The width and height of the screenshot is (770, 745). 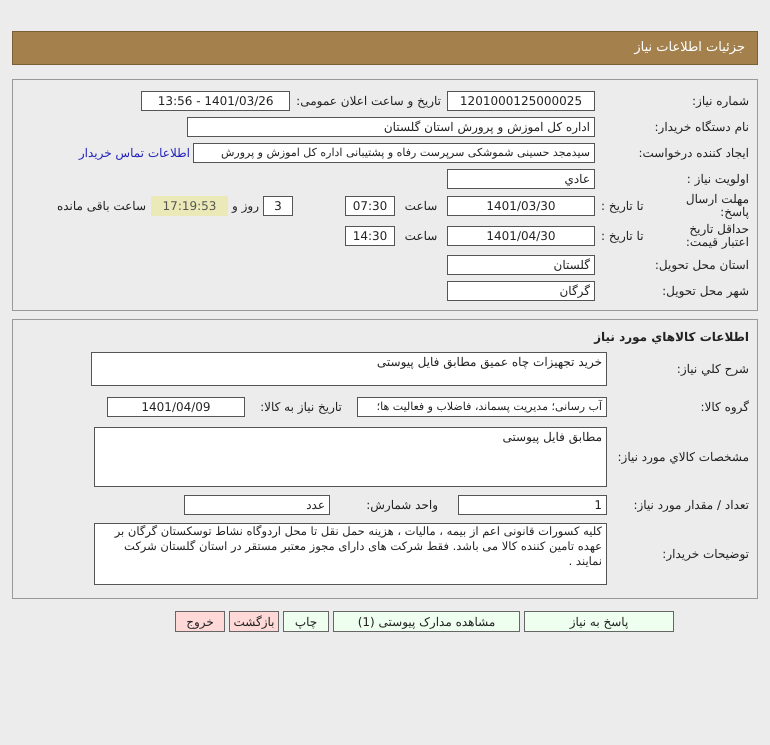 What do you see at coordinates (689, 48) in the screenshot?
I see `page-title: جزئیات اطلاعات نیاز` at bounding box center [689, 48].